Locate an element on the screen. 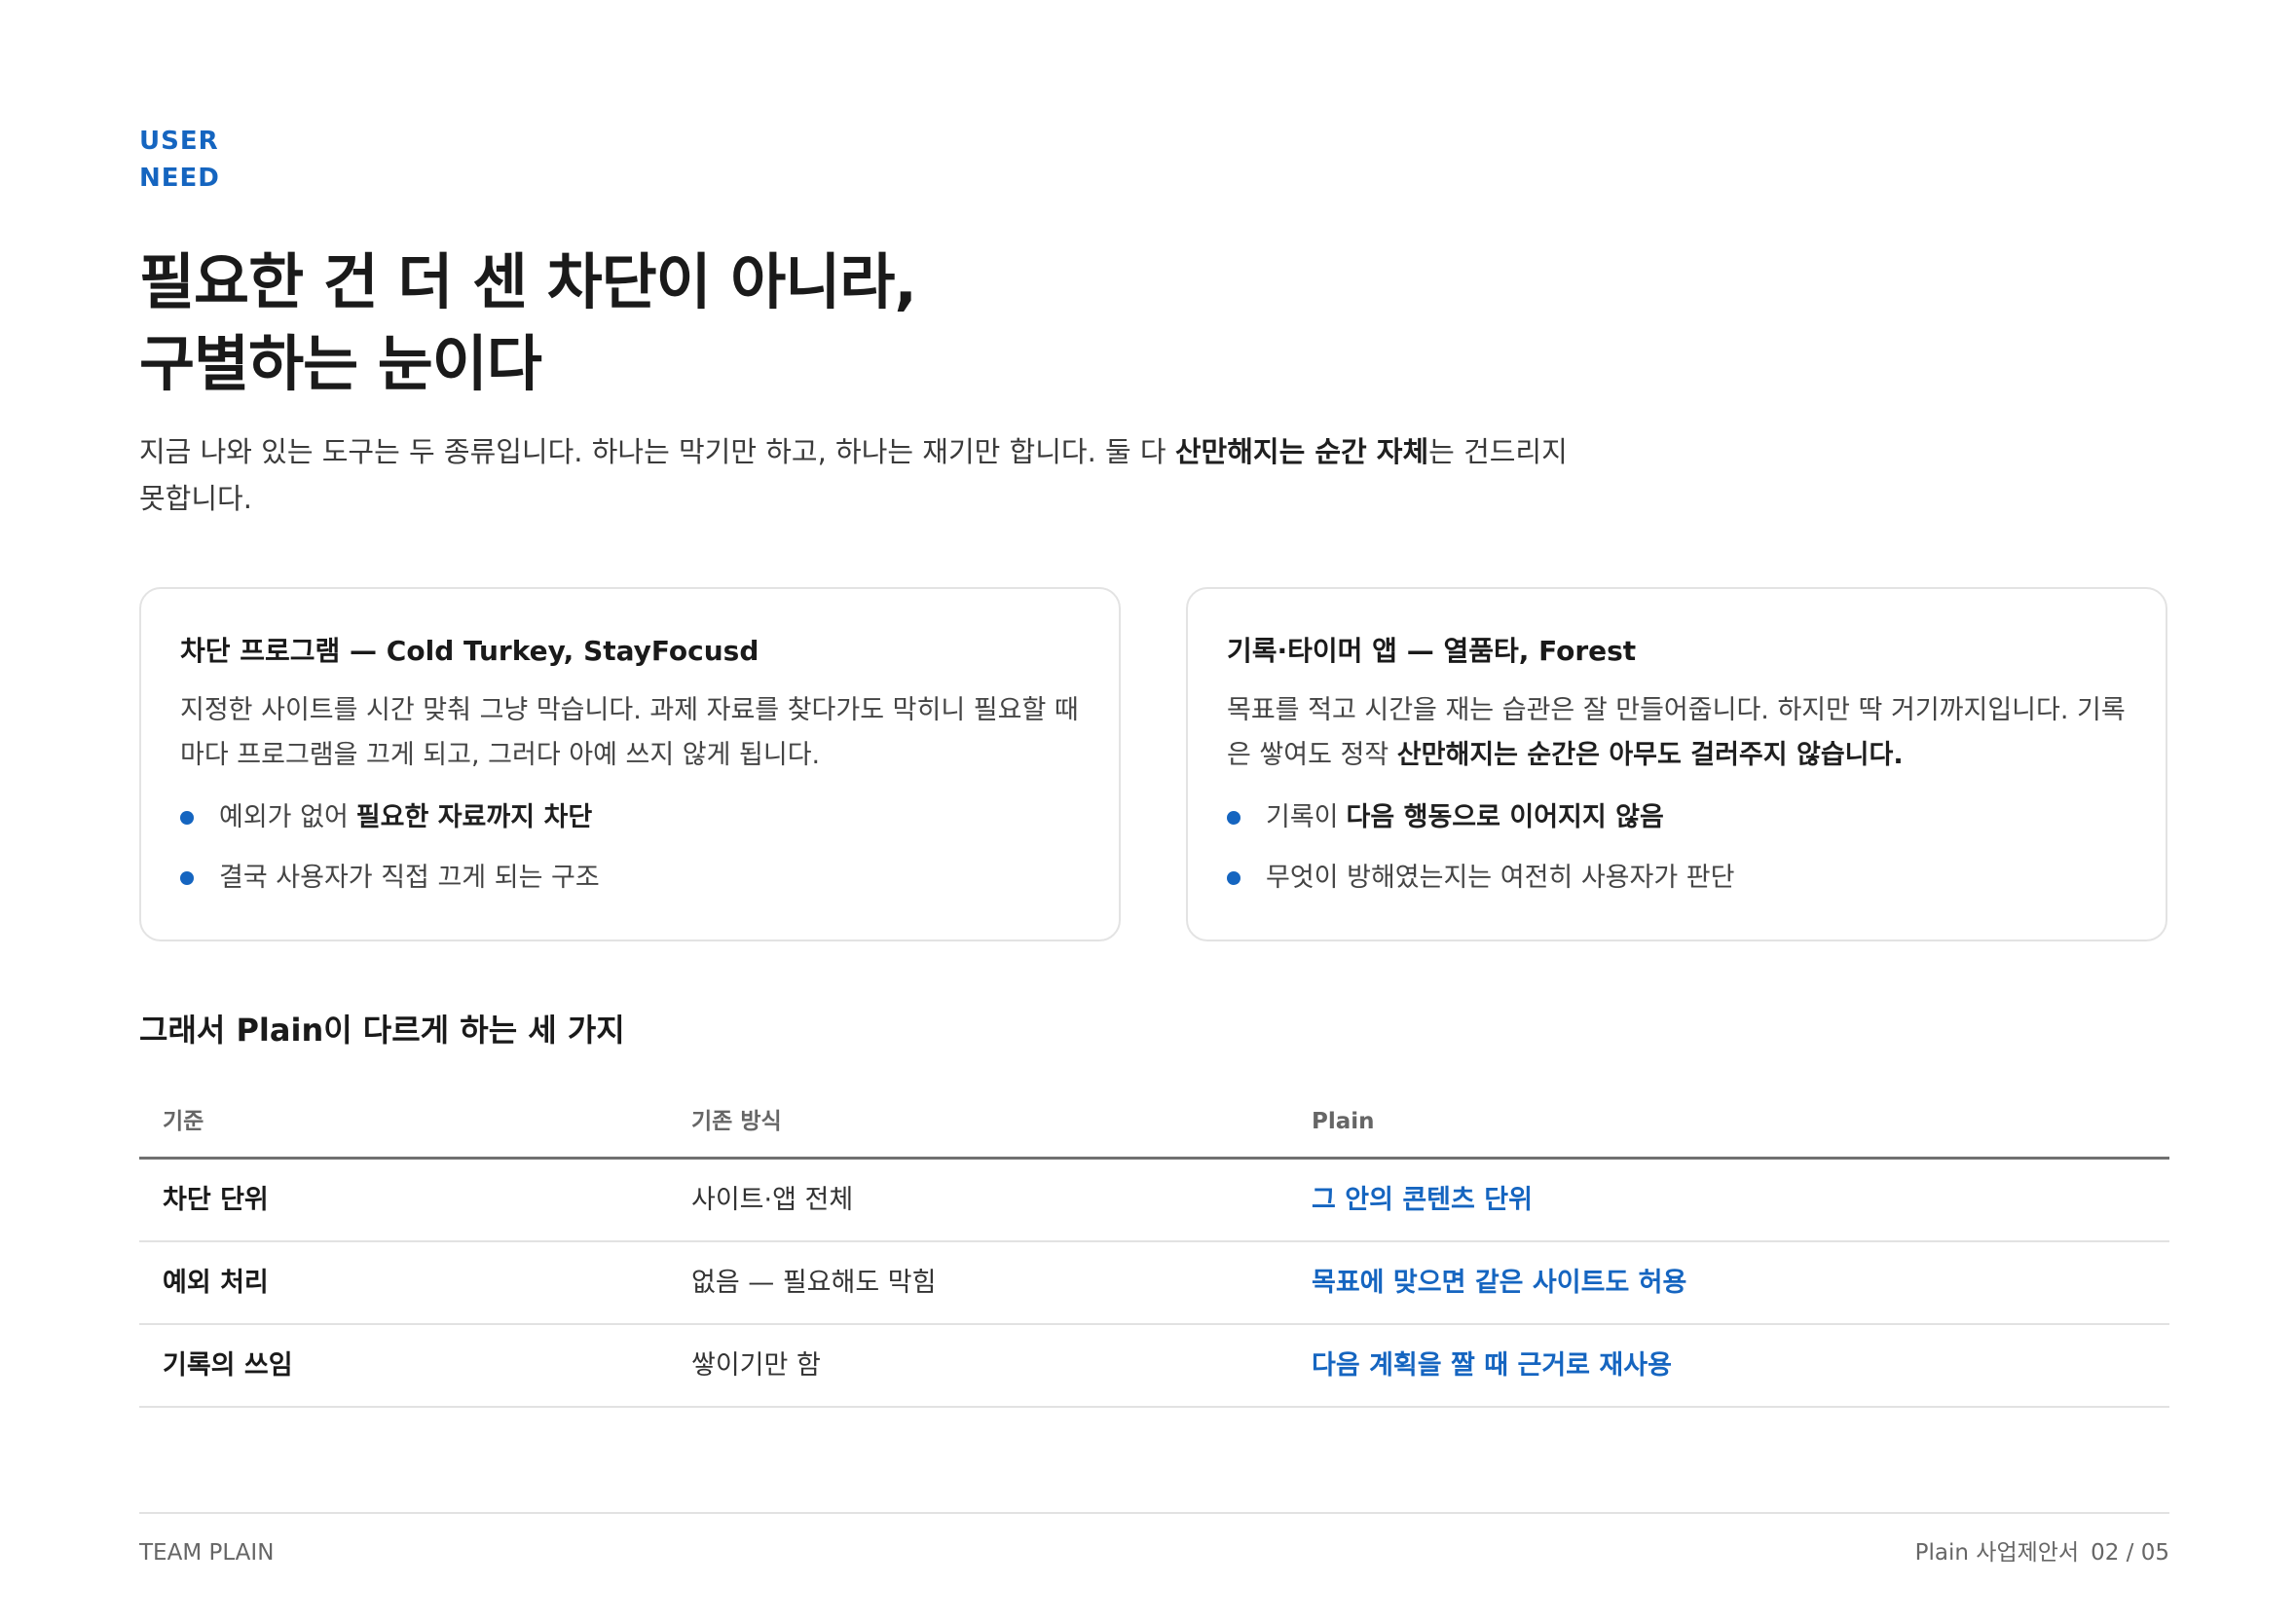 Image resolution: width=2296 pixels, height=1622 pixels. card-bullet: 예외가 없어 필요한 자료까지 차단 is located at coordinates (630, 817).